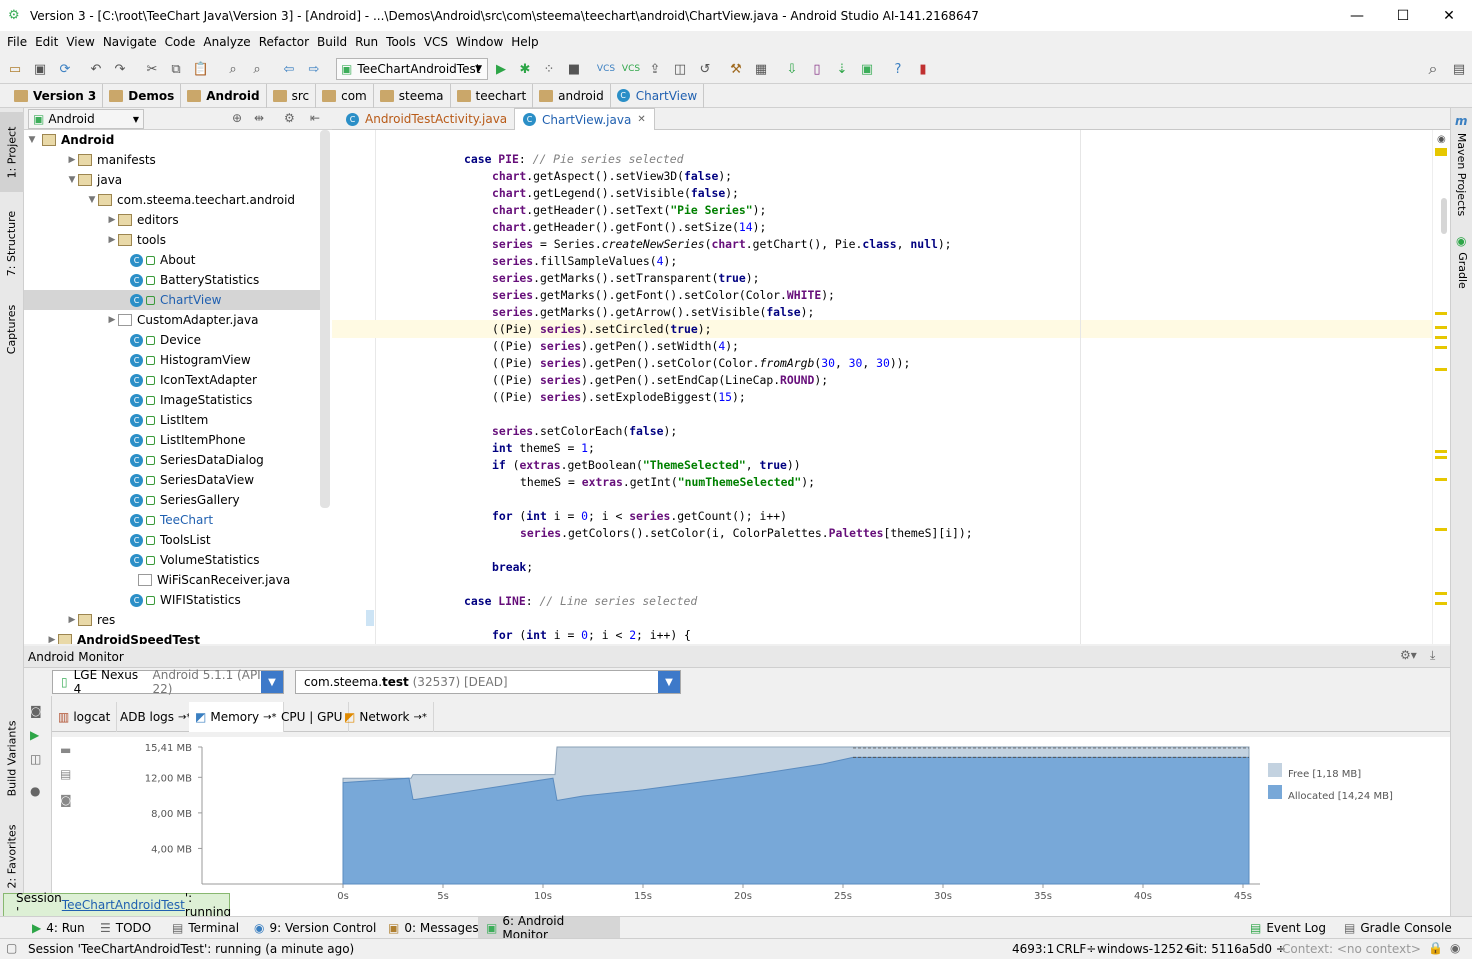 Image resolution: width=1472 pixels, height=959 pixels. Describe the element at coordinates (434, 119) in the screenshot. I see `tab-android-test-activity: C AndroidTestActivity.java ✕` at that location.